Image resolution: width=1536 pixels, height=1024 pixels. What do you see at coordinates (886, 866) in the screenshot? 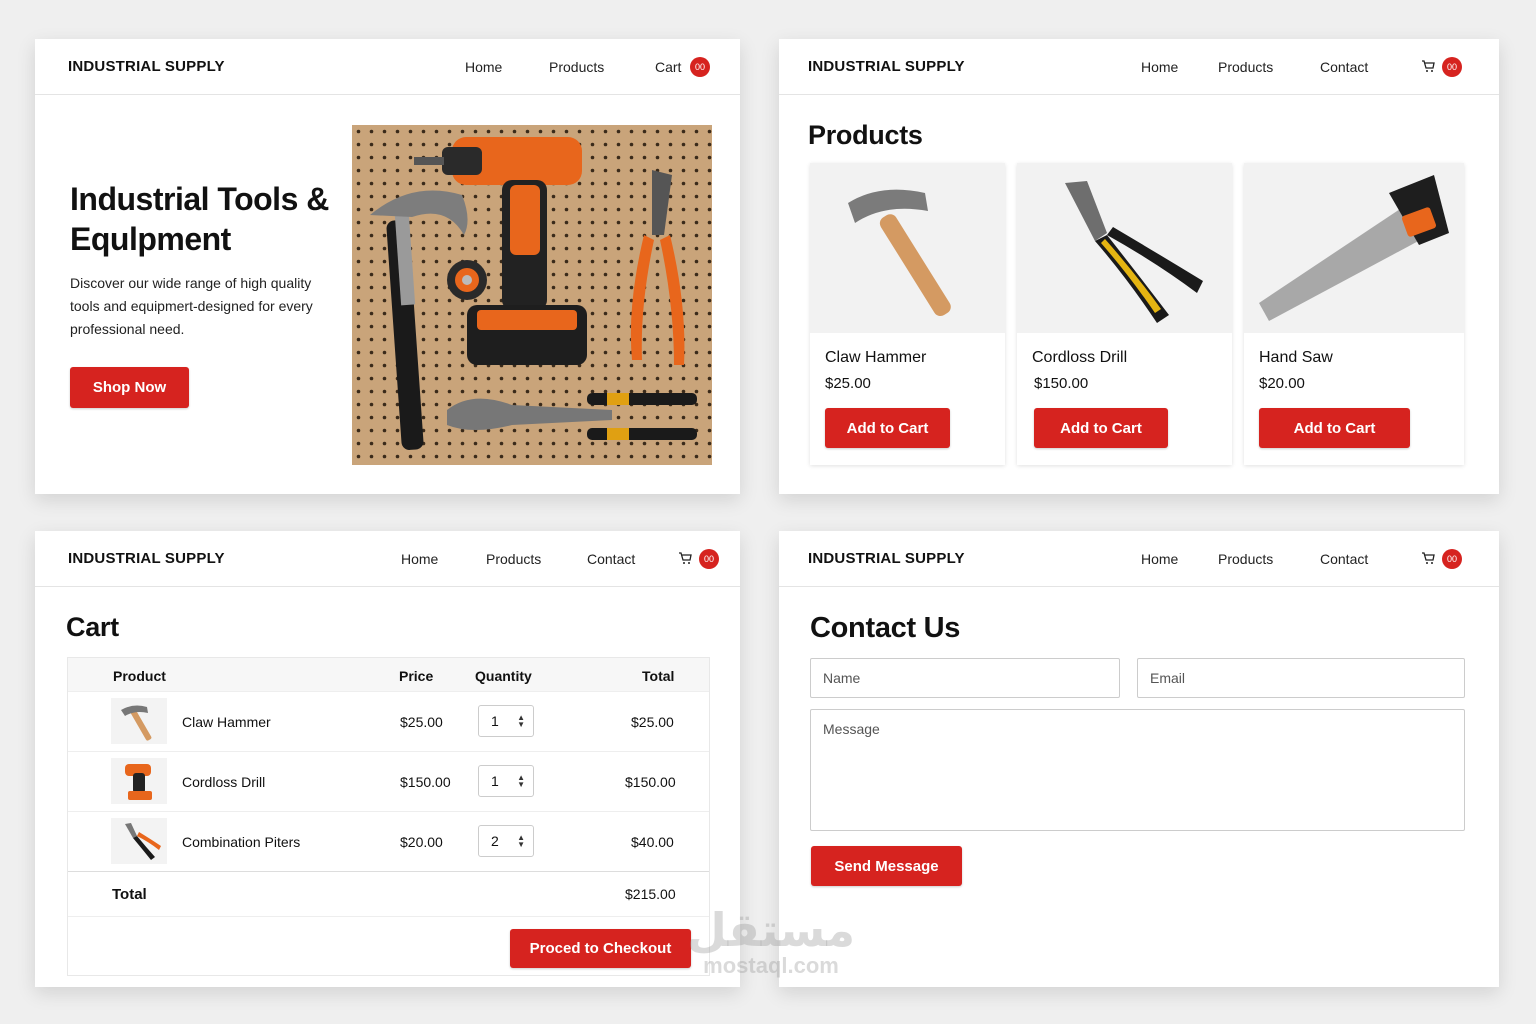
I see `send-message-button: Send Message` at bounding box center [886, 866].